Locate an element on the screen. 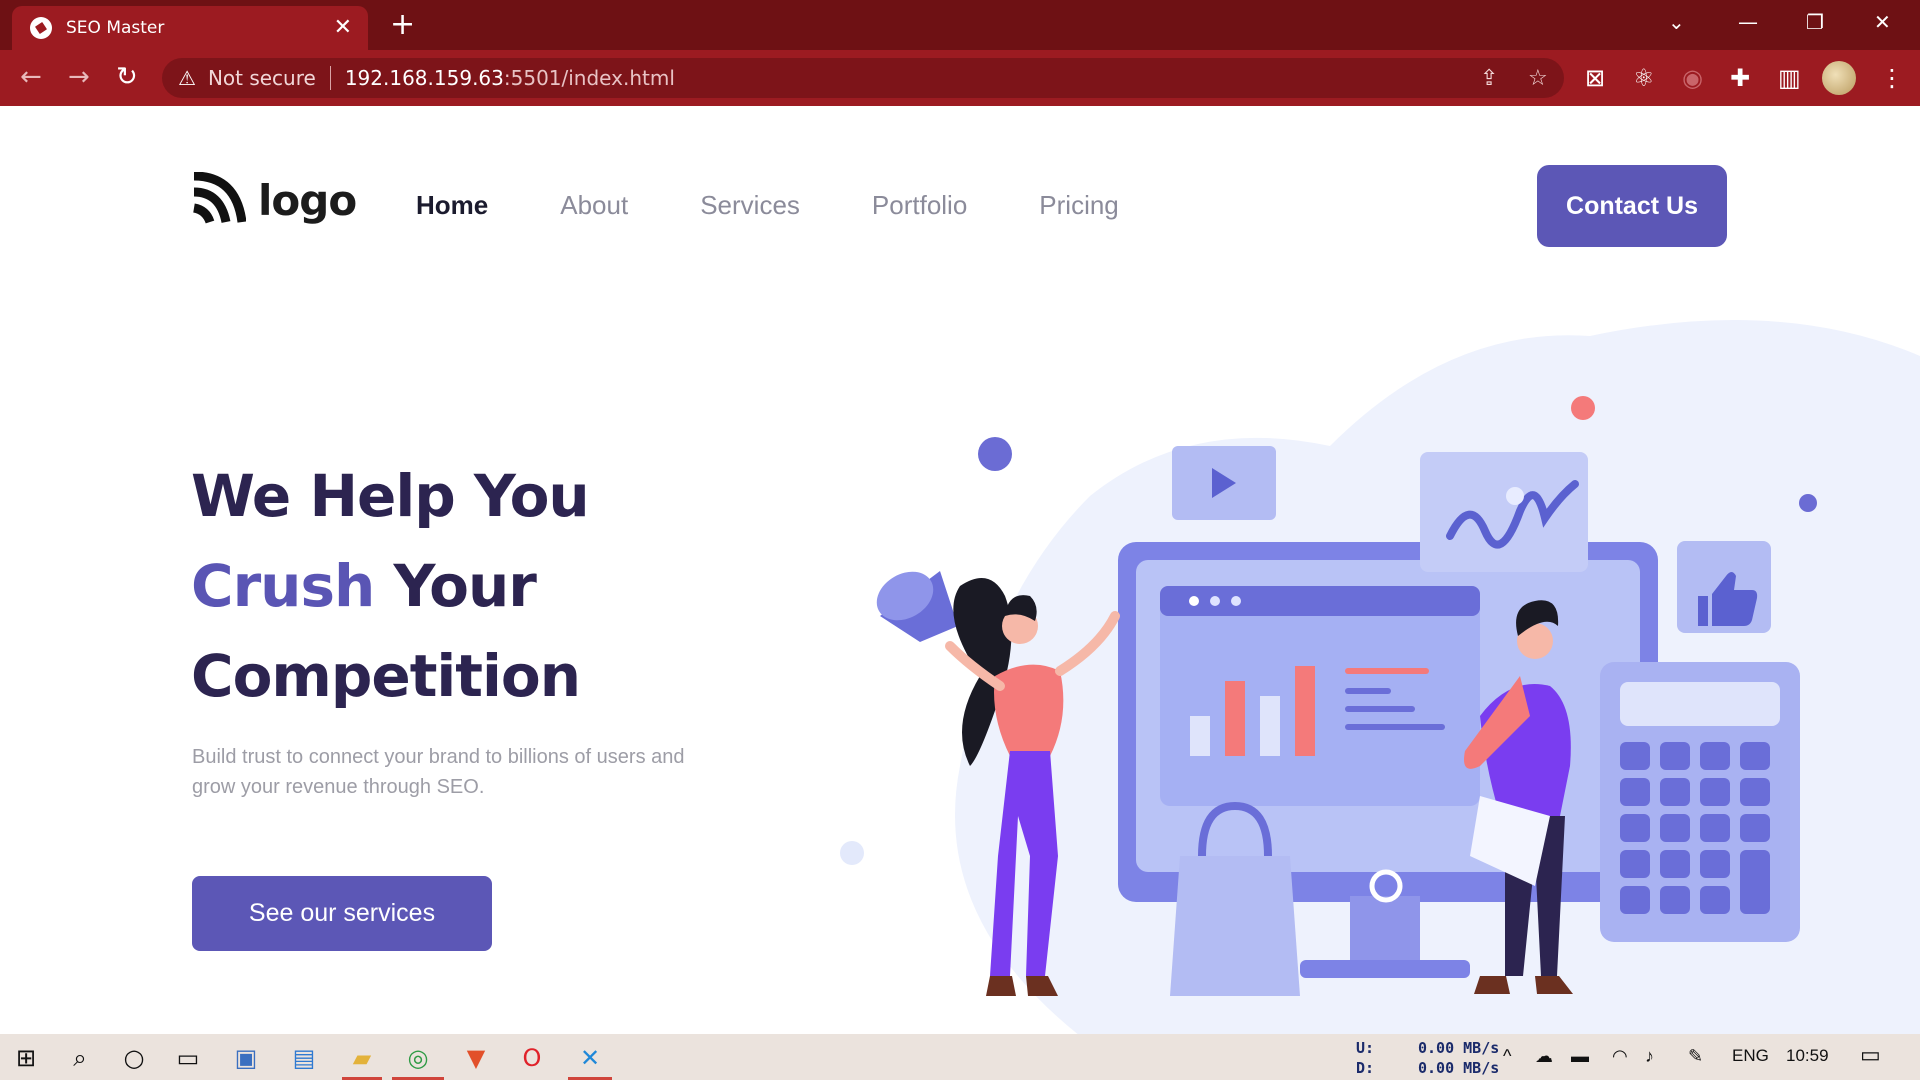 The width and height of the screenshot is (1920, 1080). pen-icon: ✎ is located at coordinates (1695, 1056).